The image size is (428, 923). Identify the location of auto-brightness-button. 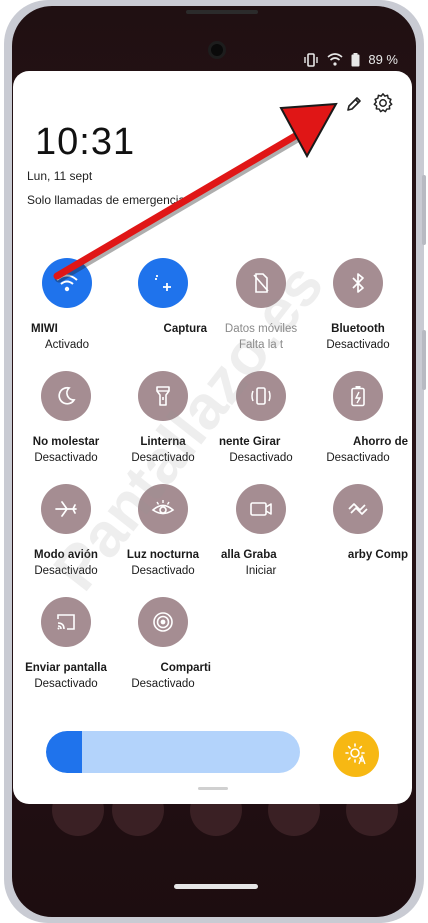
(356, 754).